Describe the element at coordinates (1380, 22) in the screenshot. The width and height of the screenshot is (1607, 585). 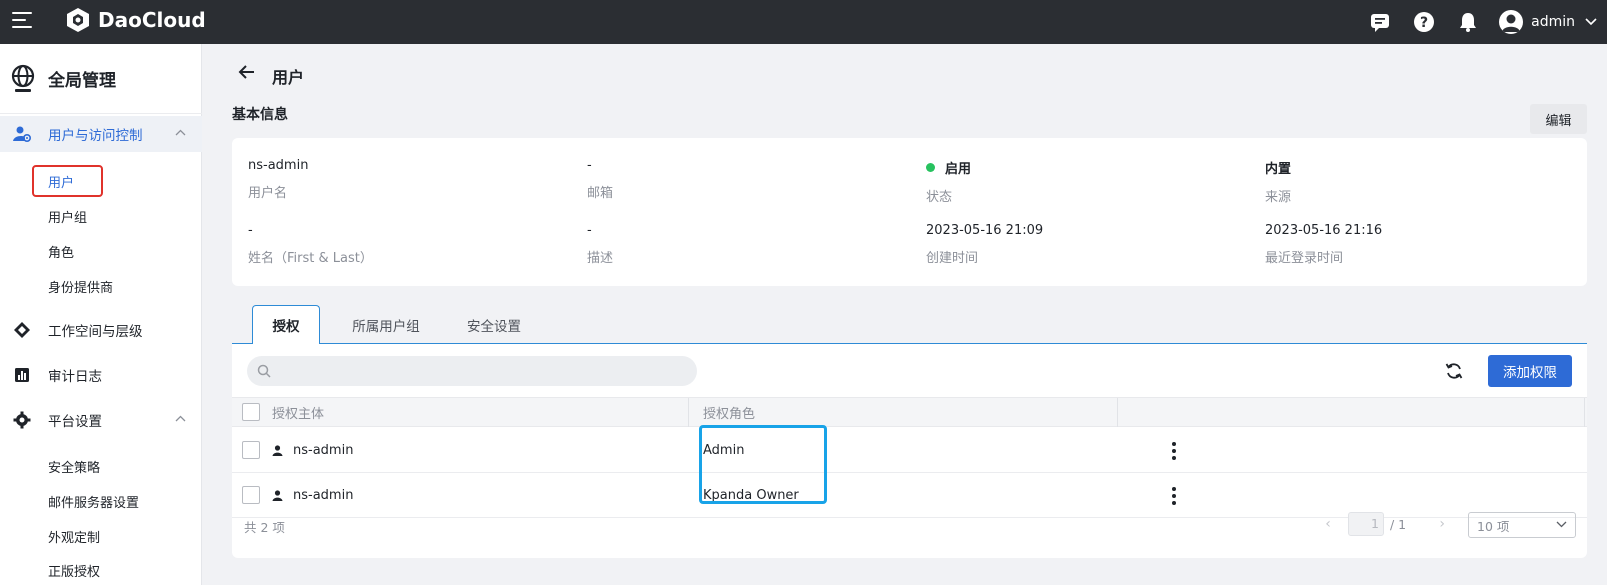
I see `message-icon` at that location.